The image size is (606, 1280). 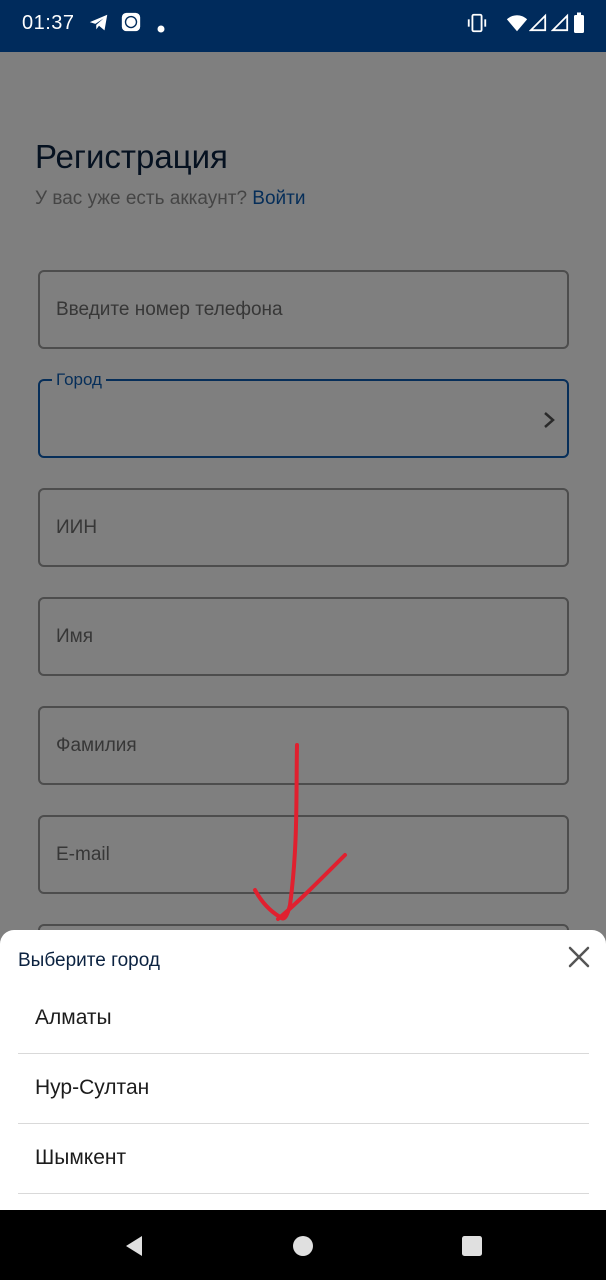 I want to click on annotation-arrow-icon, so click(x=300, y=832).